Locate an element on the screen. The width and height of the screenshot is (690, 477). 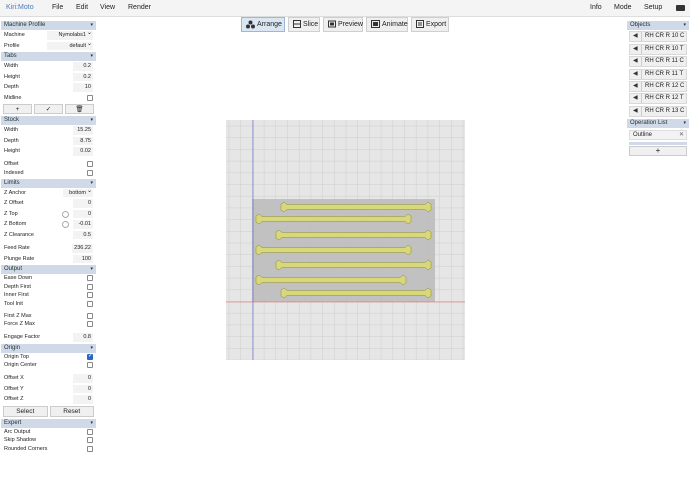
ease-down-checkbox is located at coordinates (90, 278).